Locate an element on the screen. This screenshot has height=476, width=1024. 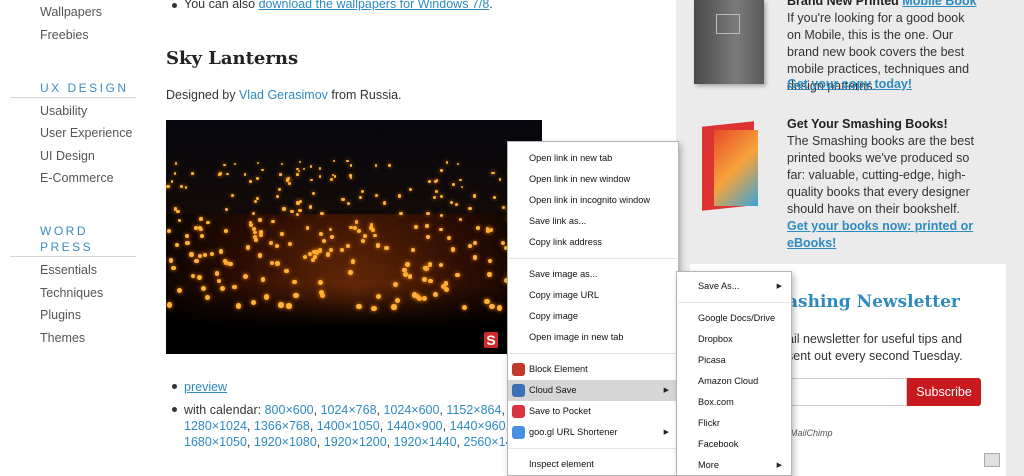
menu-item-label: Open link in new tab is located at coordinates (571, 158).